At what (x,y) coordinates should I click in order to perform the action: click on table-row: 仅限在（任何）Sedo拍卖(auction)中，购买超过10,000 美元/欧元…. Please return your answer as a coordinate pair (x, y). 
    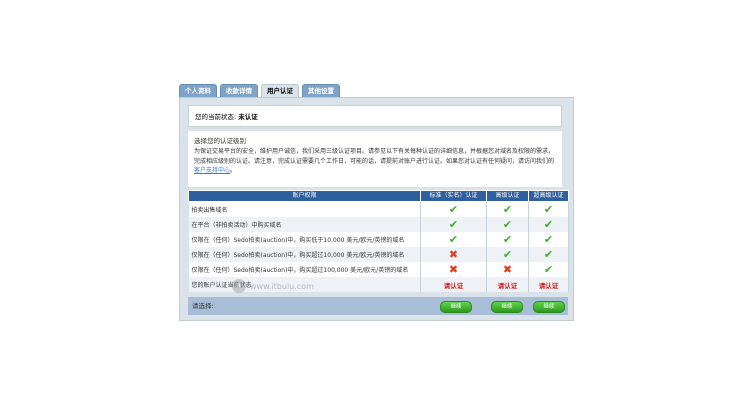
    Looking at the image, I should click on (378, 254).